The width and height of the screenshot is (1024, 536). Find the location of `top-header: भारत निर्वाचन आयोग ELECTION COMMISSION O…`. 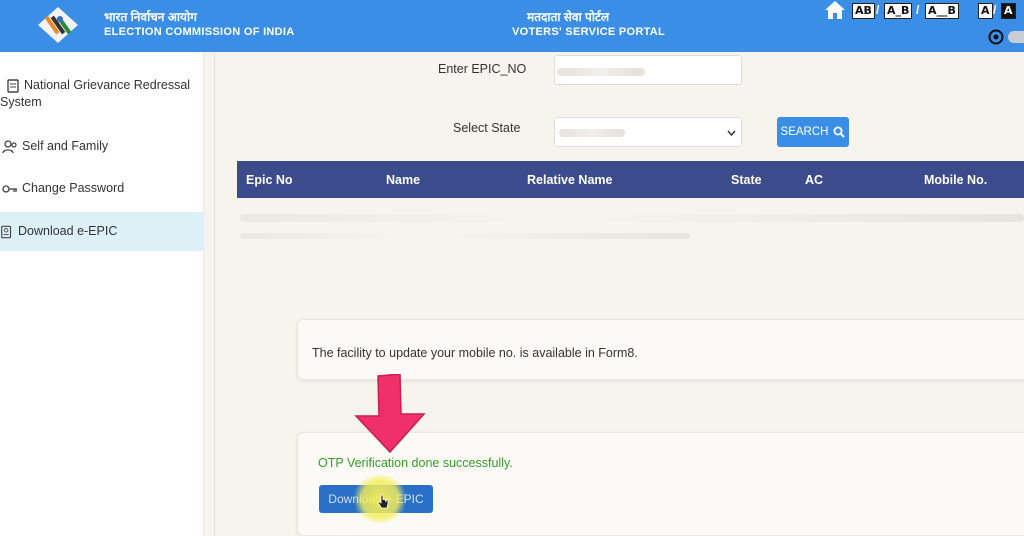

top-header: भारत निर्वाचन आयोग ELECTION COMMISSION O… is located at coordinates (512, 26).